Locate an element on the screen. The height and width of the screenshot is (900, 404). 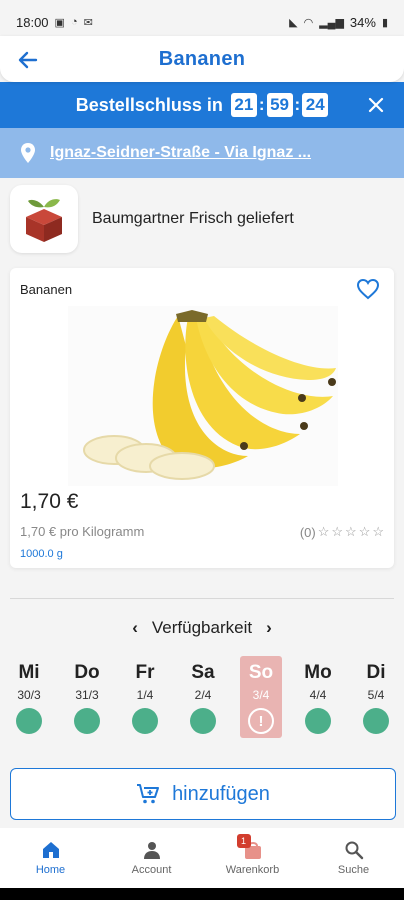
order-deadline-bar: Bestellschluss in 21 : 59 : 24 is located at coordinates (202, 105).